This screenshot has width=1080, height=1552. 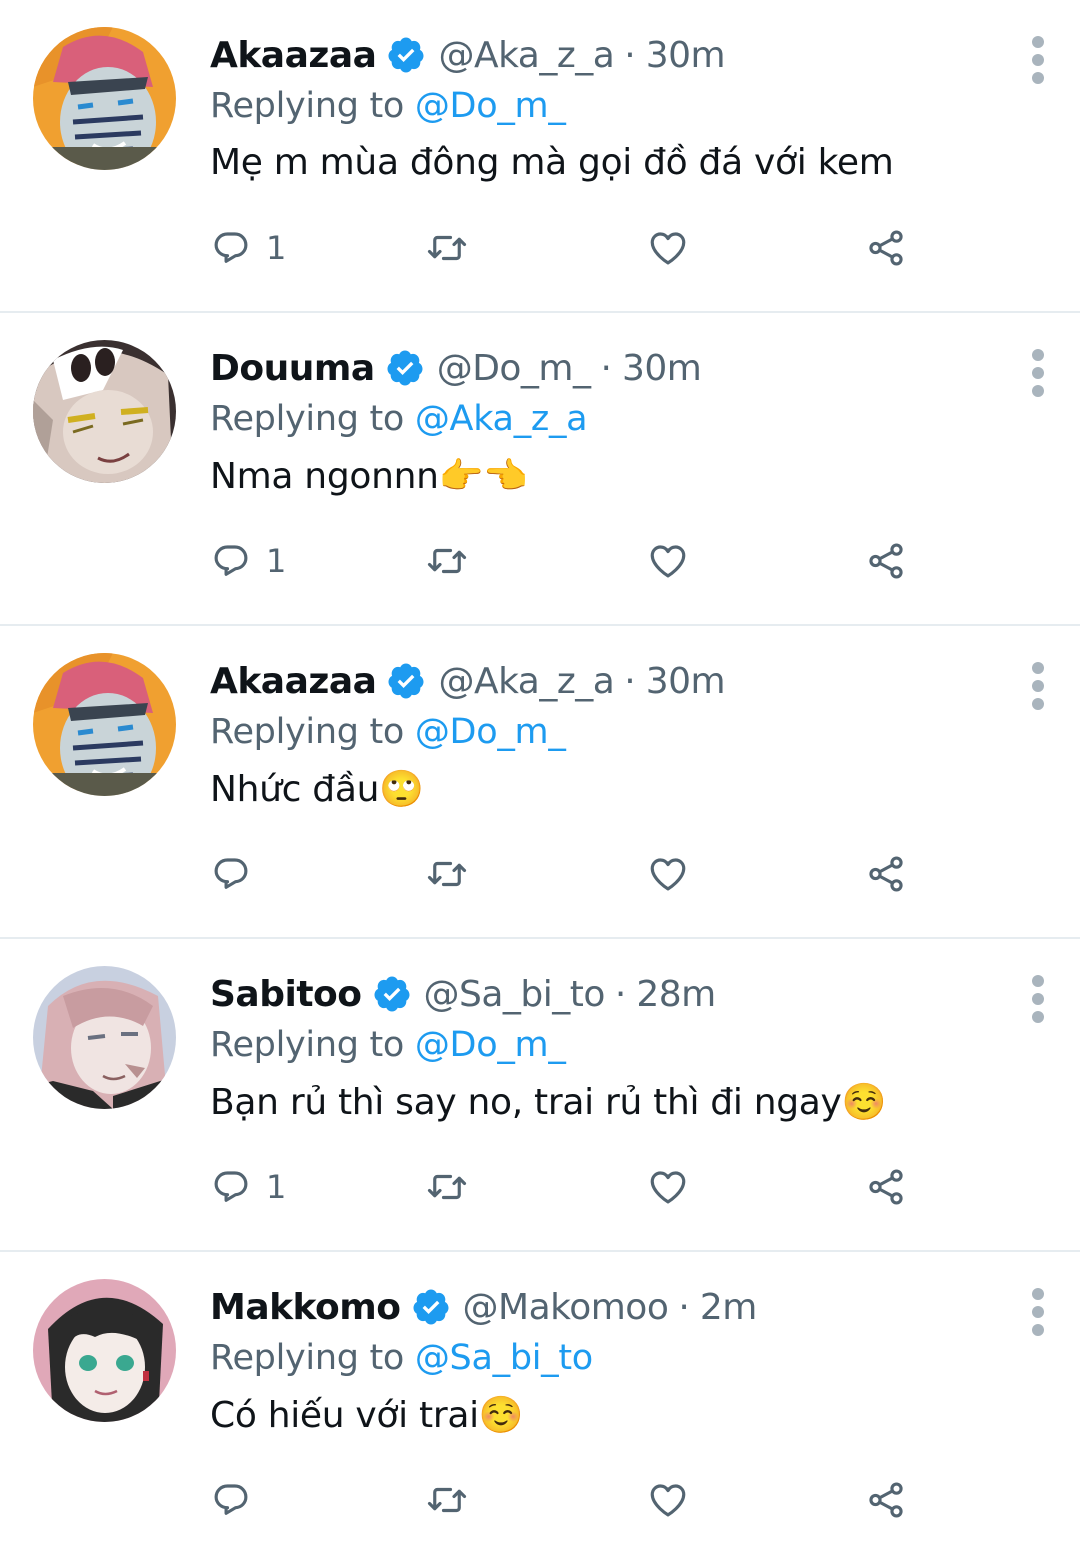 I want to click on handle: @Makomoo, so click(x=566, y=1307).